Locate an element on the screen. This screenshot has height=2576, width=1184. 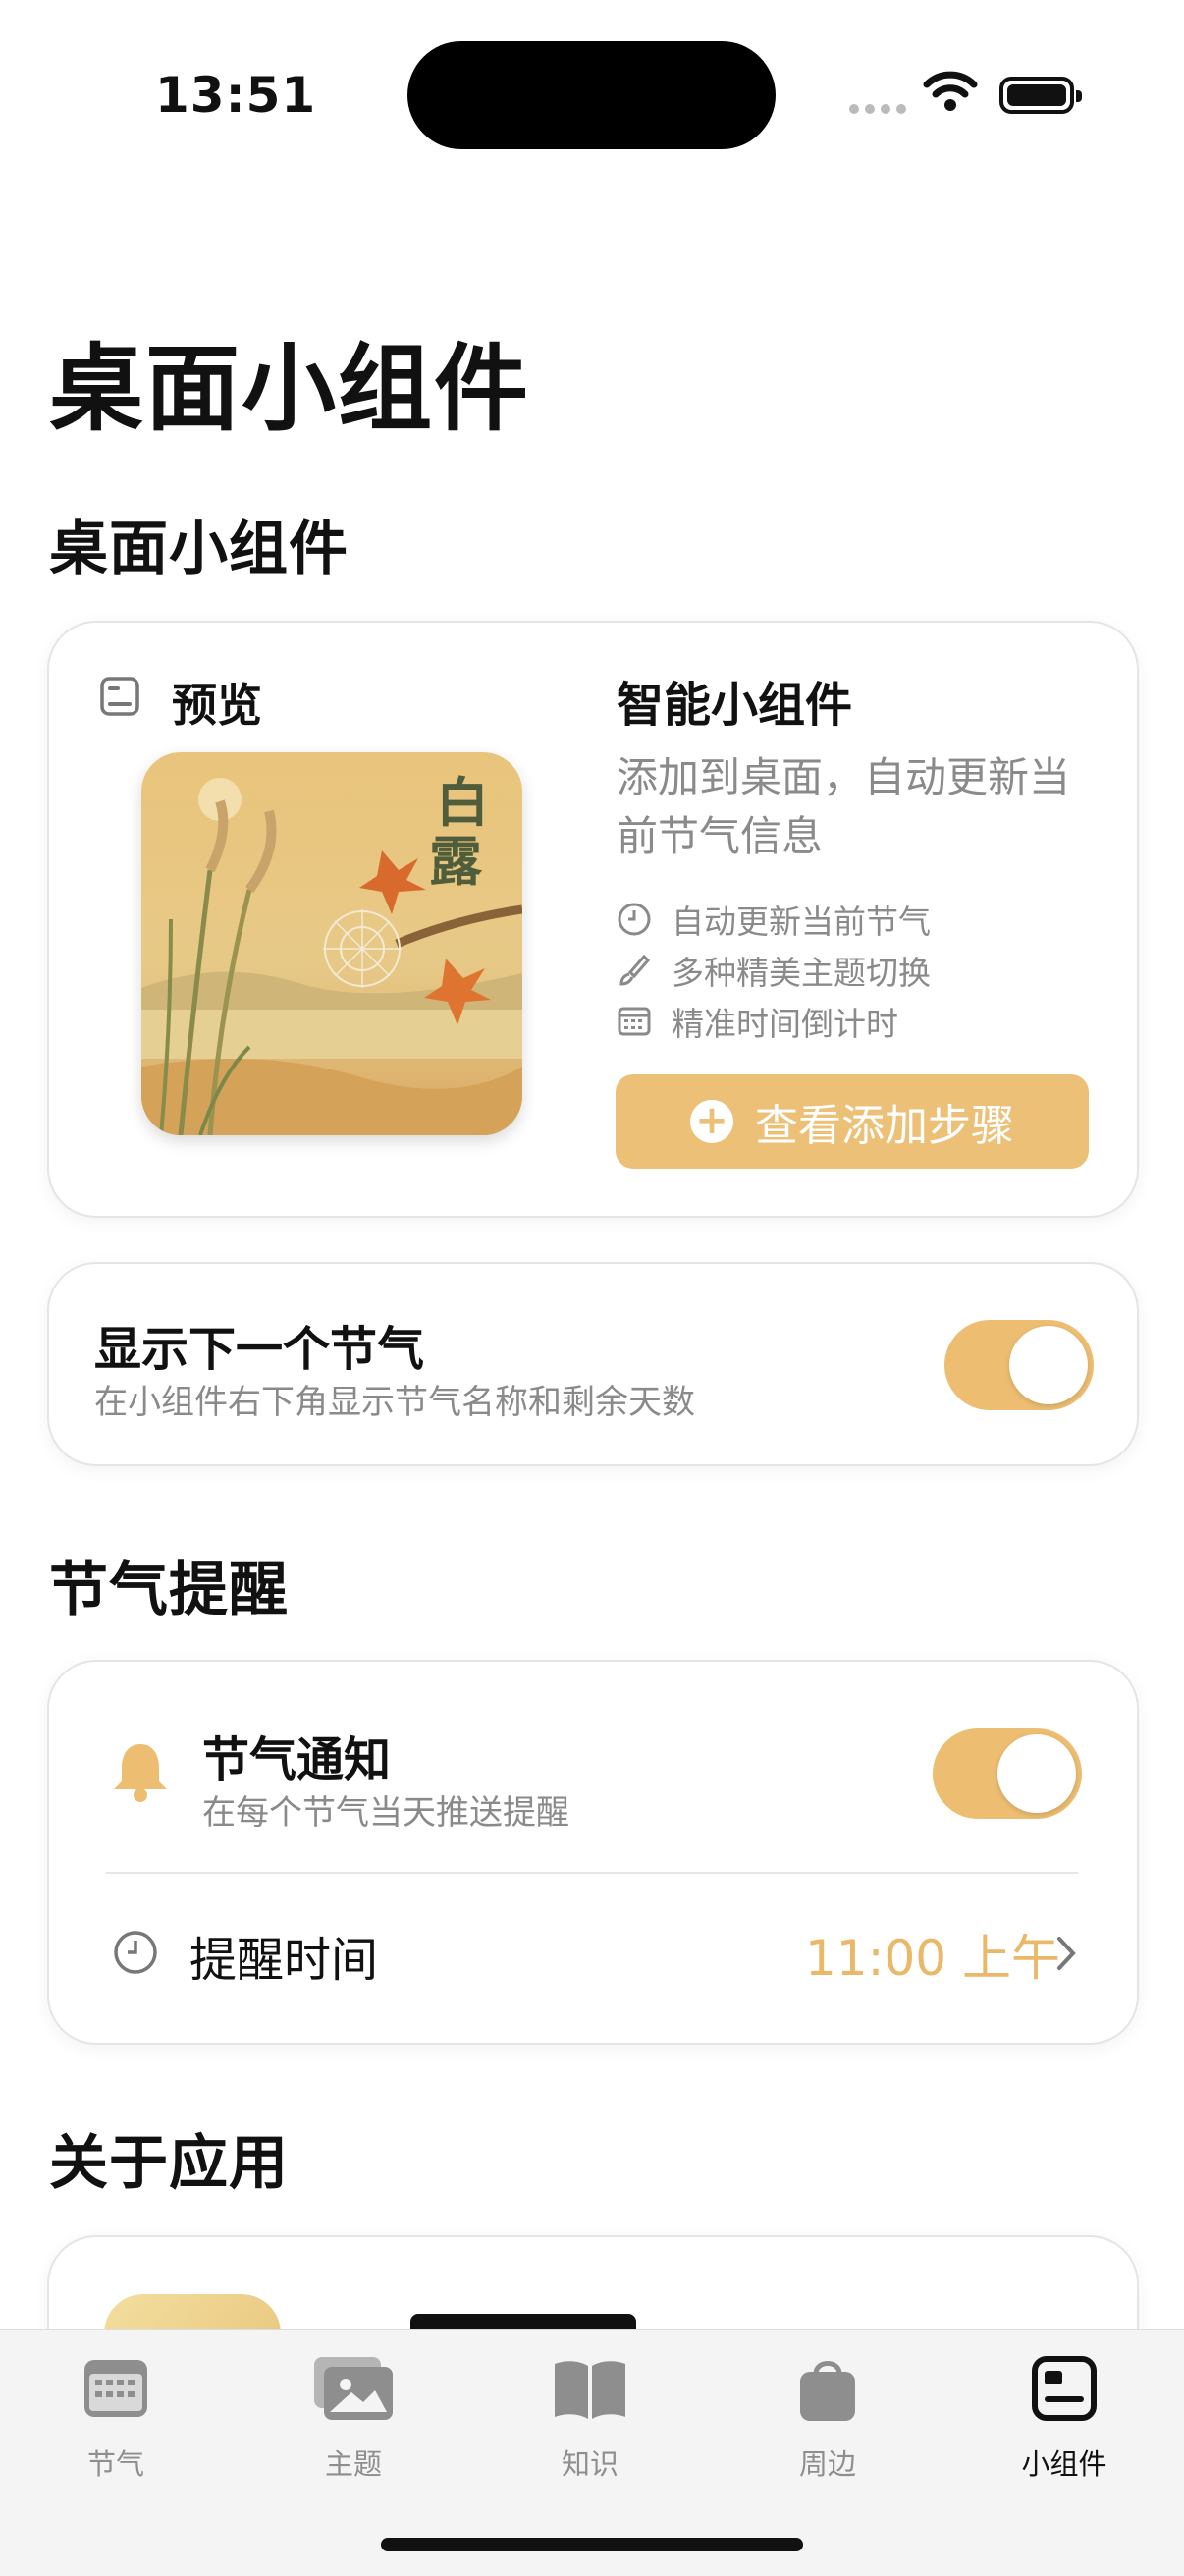
view-add-steps-label: 查看添加步骤 is located at coordinates (884, 1126).